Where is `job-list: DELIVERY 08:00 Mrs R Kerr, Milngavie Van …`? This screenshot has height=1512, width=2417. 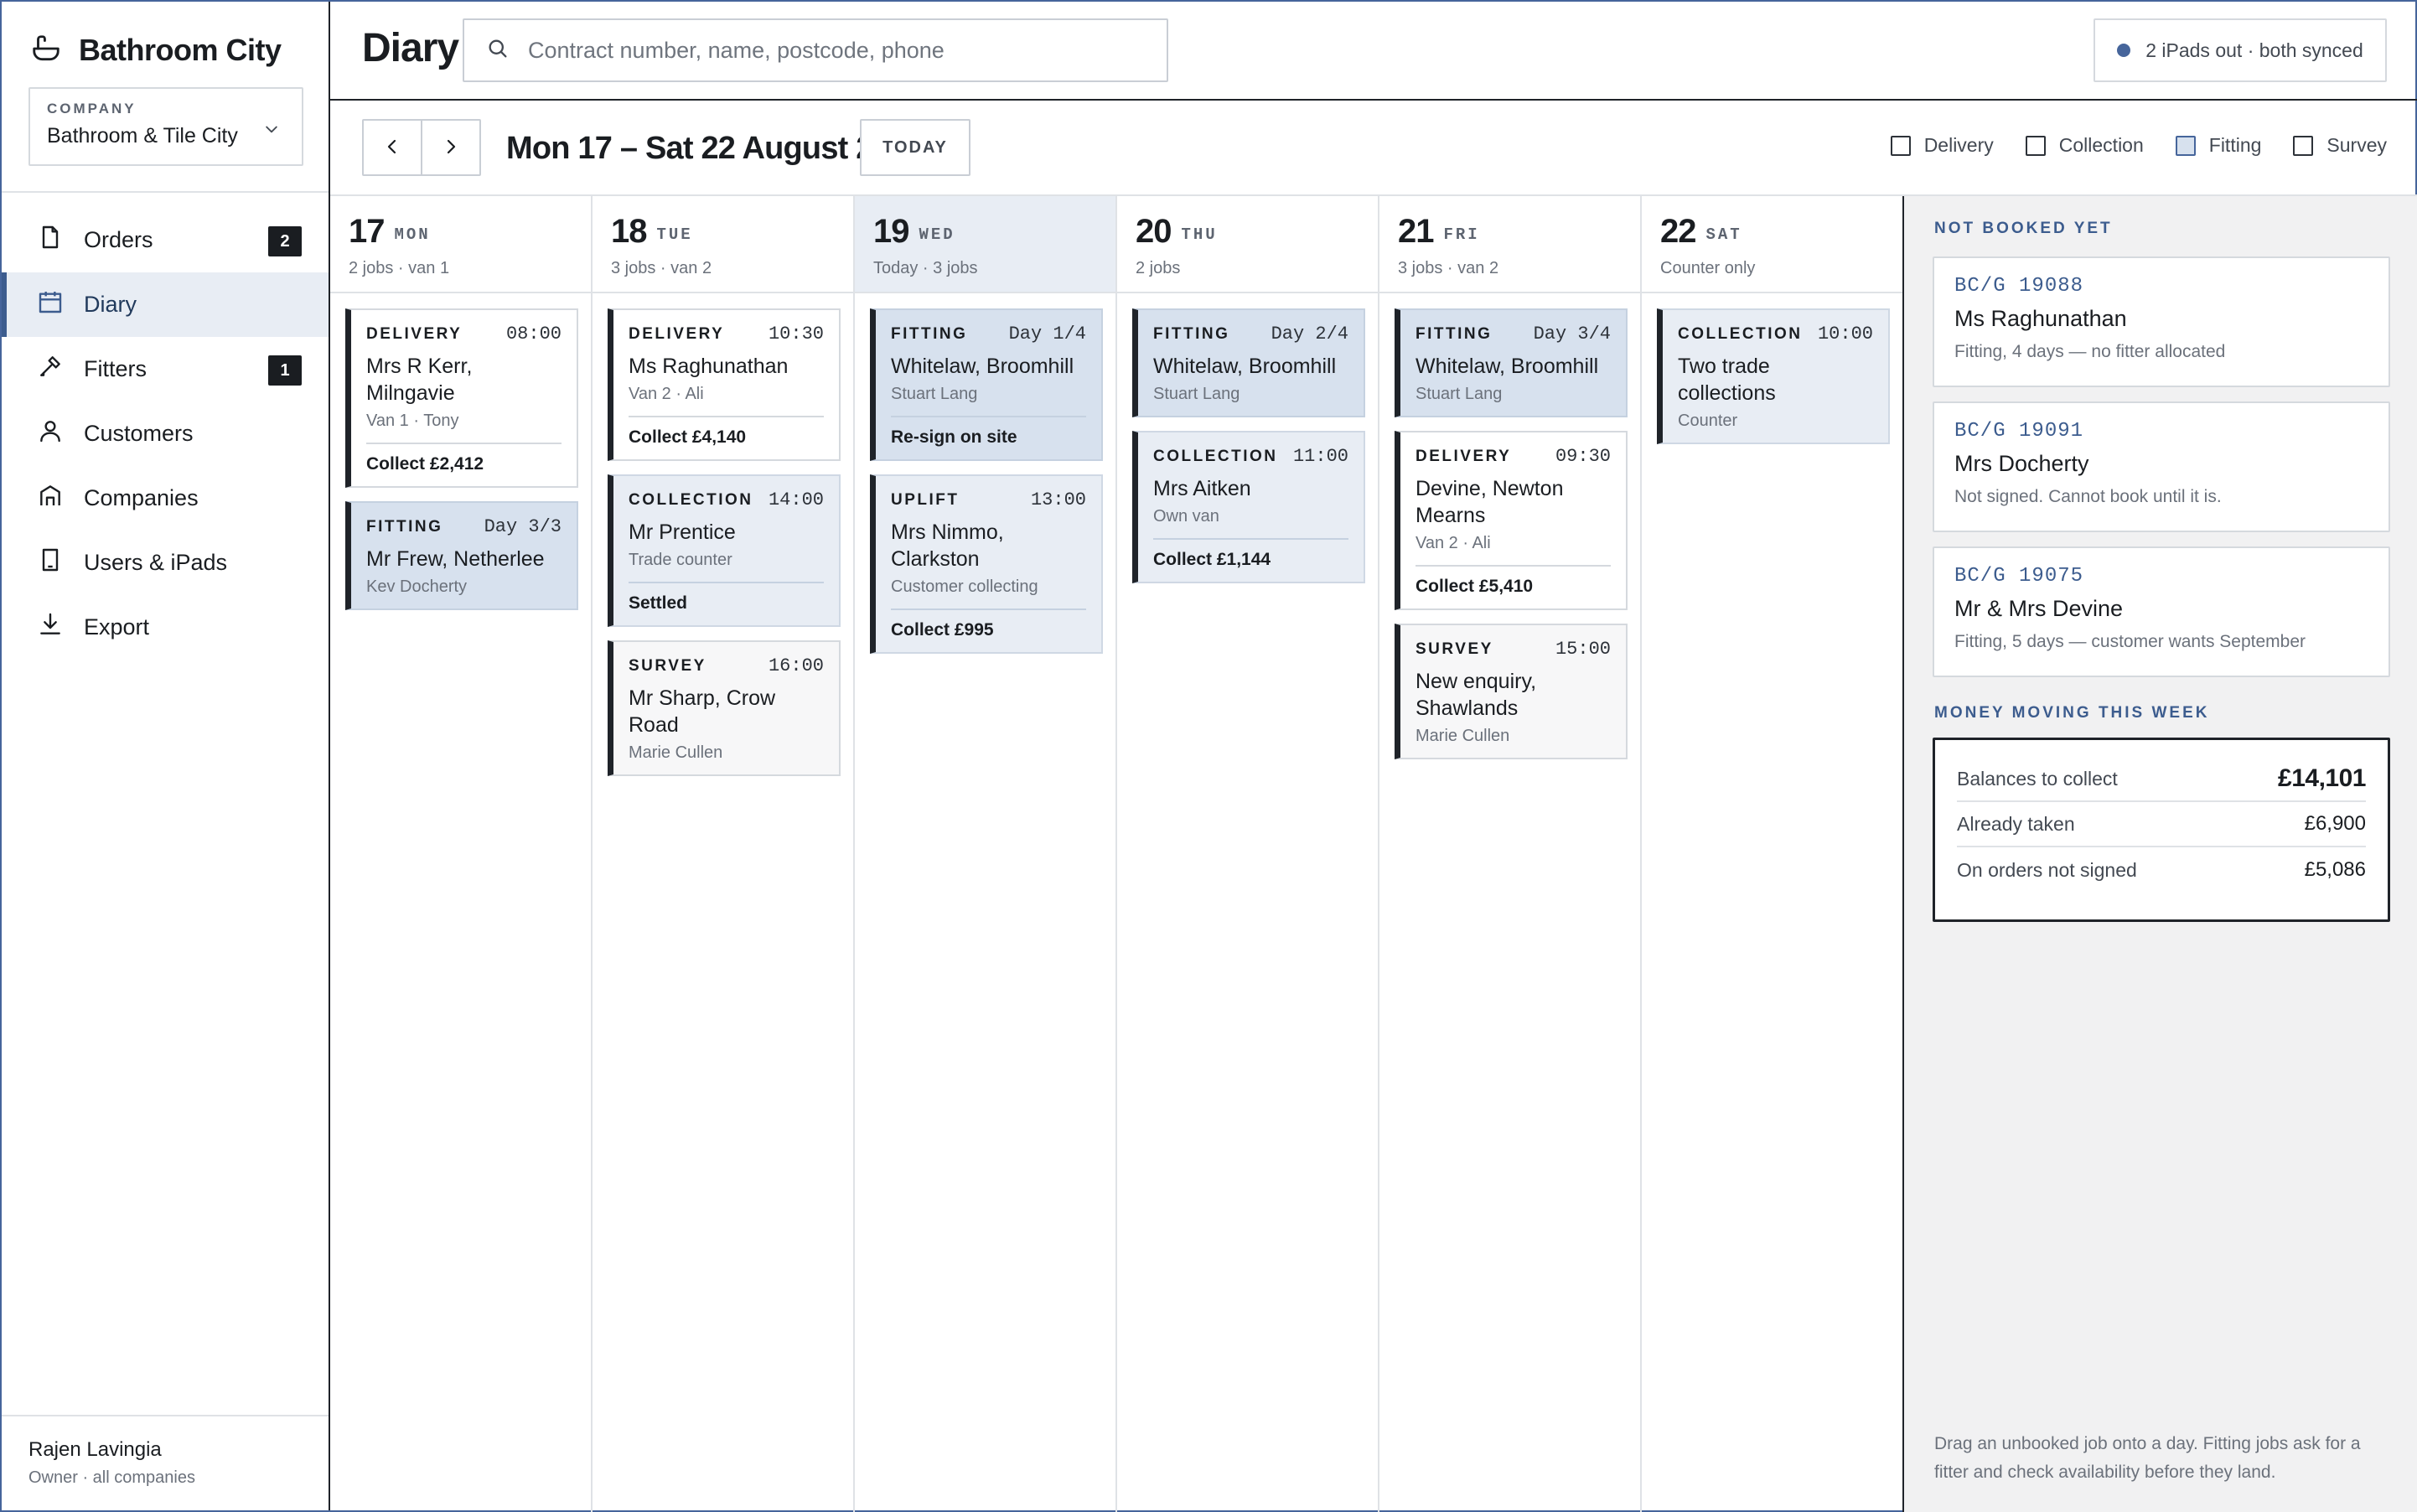
job-list: DELIVERY 08:00 Mrs R Kerr, Milngavie Van … is located at coordinates (461, 466).